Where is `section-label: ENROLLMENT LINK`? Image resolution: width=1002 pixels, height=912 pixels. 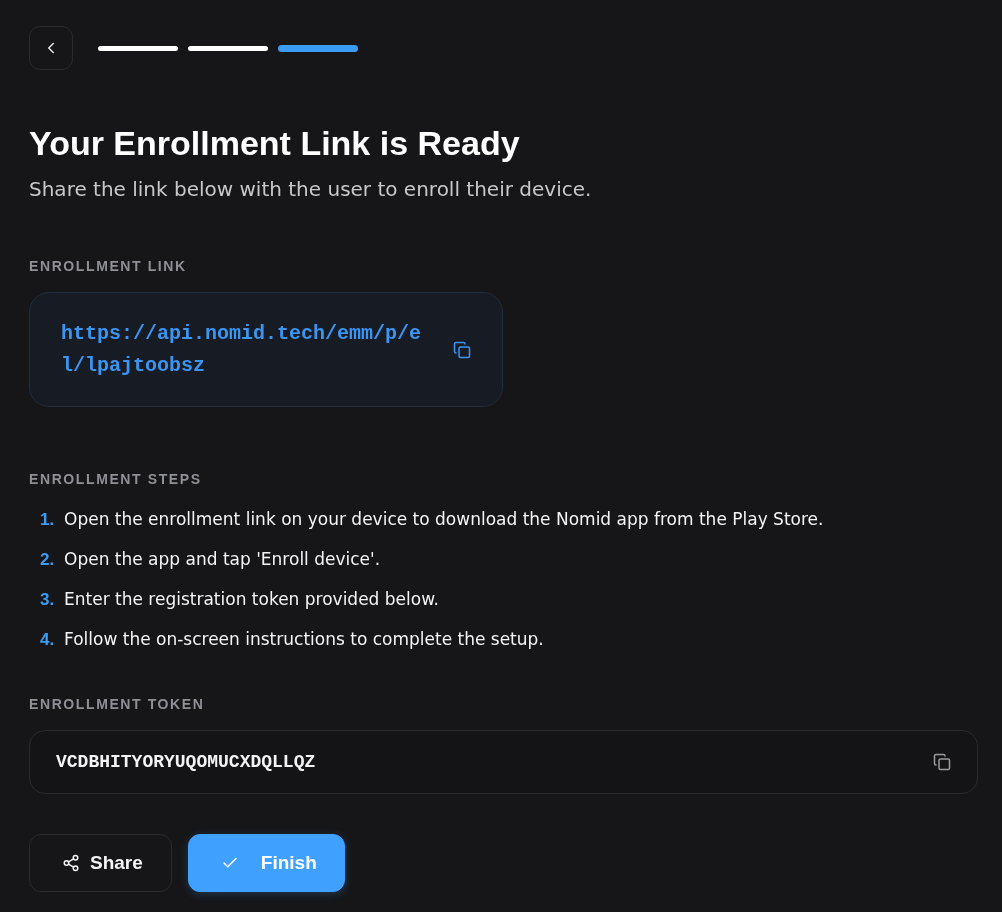
section-label: ENROLLMENT LINK is located at coordinates (108, 266).